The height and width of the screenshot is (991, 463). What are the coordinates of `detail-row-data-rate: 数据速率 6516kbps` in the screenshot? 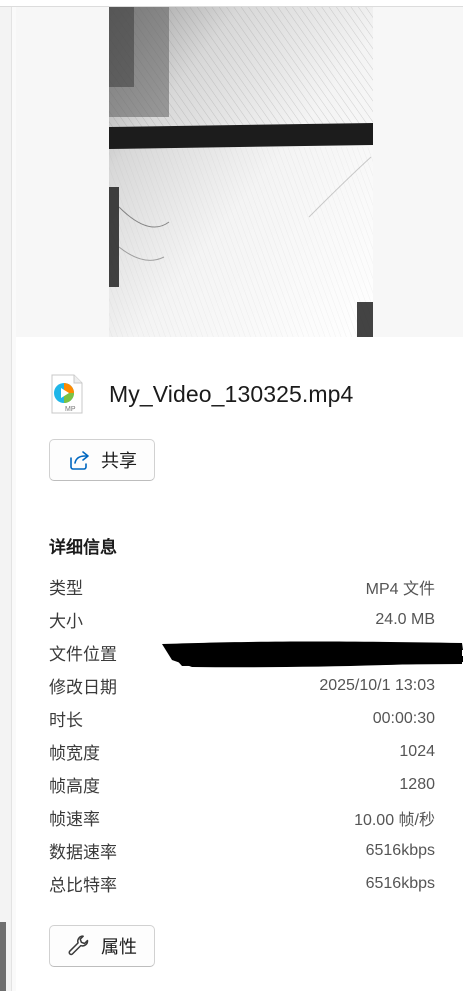 It's located at (242, 850).